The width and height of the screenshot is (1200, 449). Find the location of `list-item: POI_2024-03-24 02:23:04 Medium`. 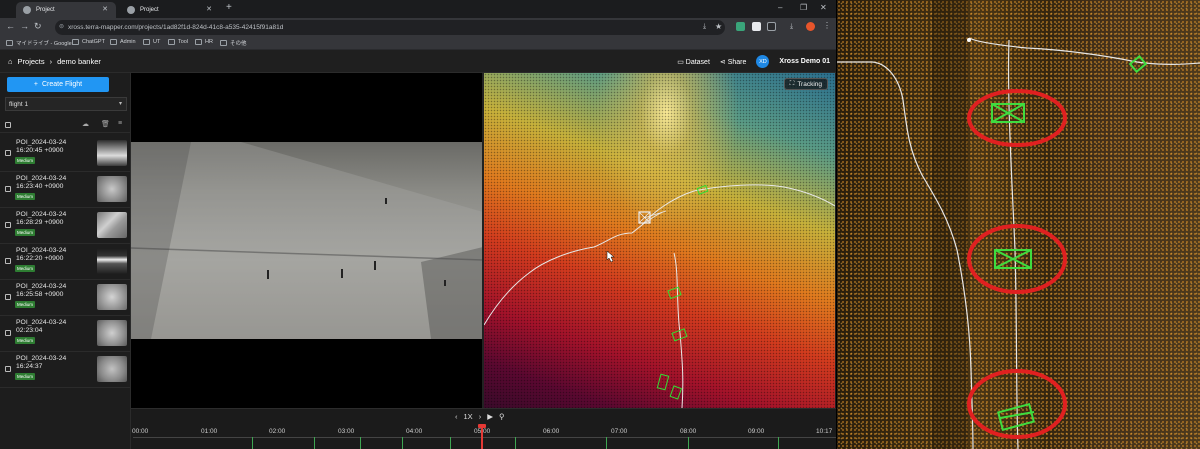

list-item: POI_2024-03-24 02:23:04 Medium is located at coordinates (65, 334).